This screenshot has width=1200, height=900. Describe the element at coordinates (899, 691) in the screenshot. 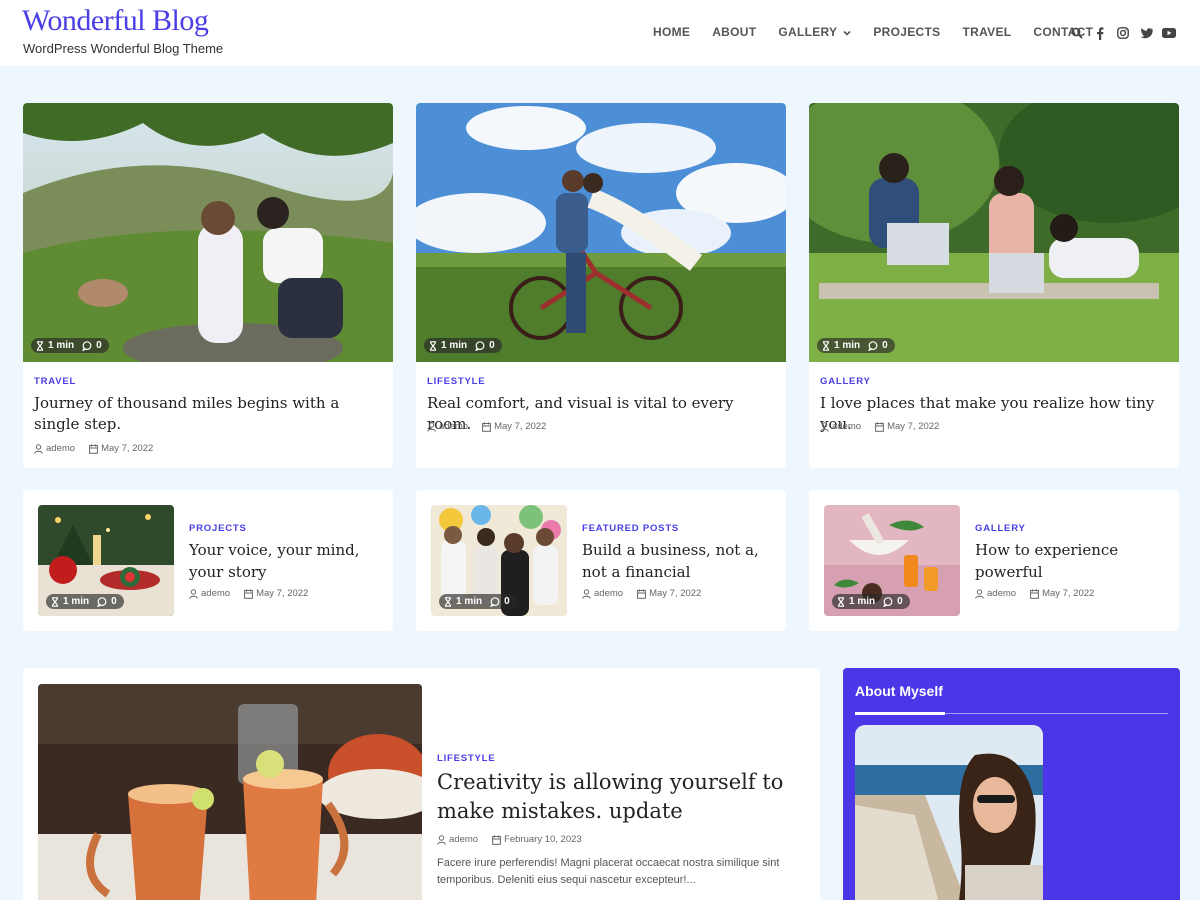

I see `widget-title: About Myself` at that location.